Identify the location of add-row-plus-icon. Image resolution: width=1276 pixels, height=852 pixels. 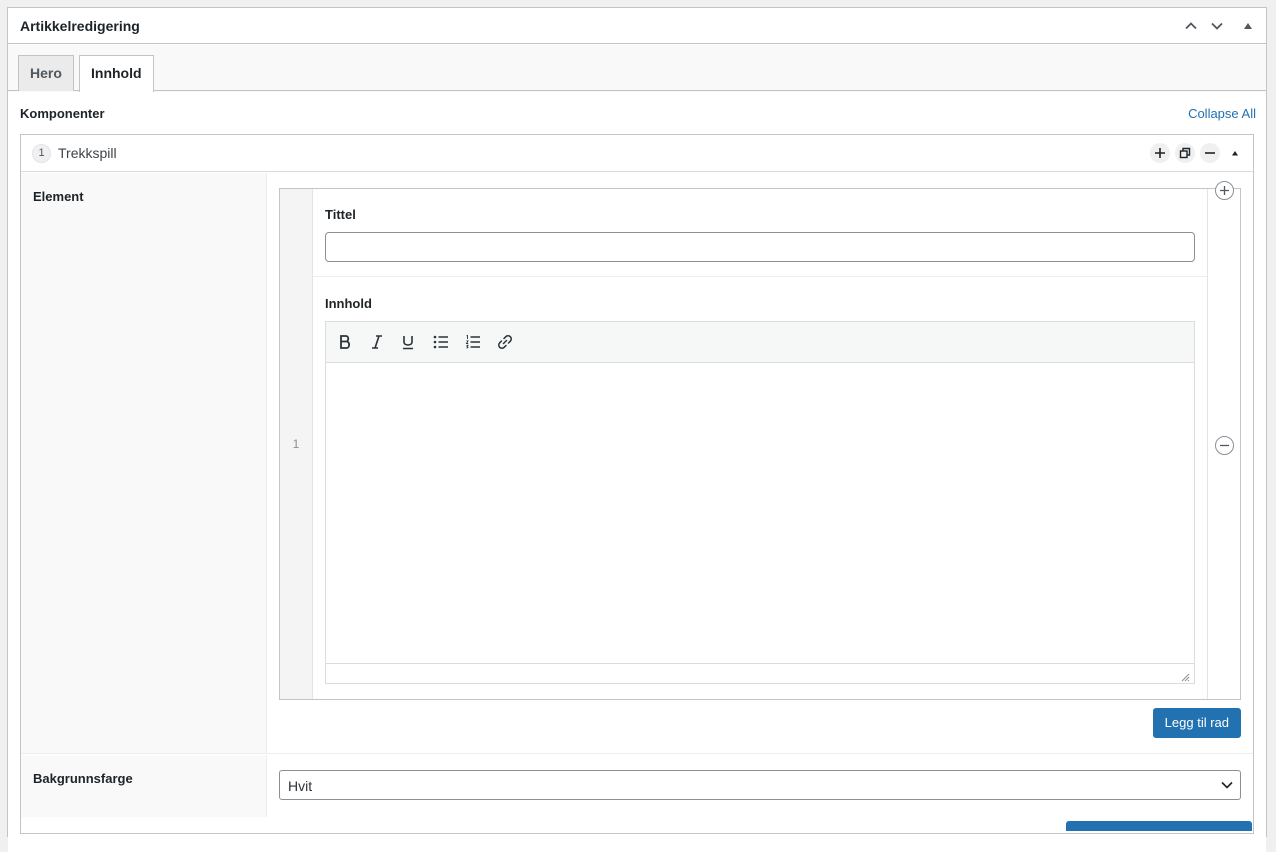
(1224, 190).